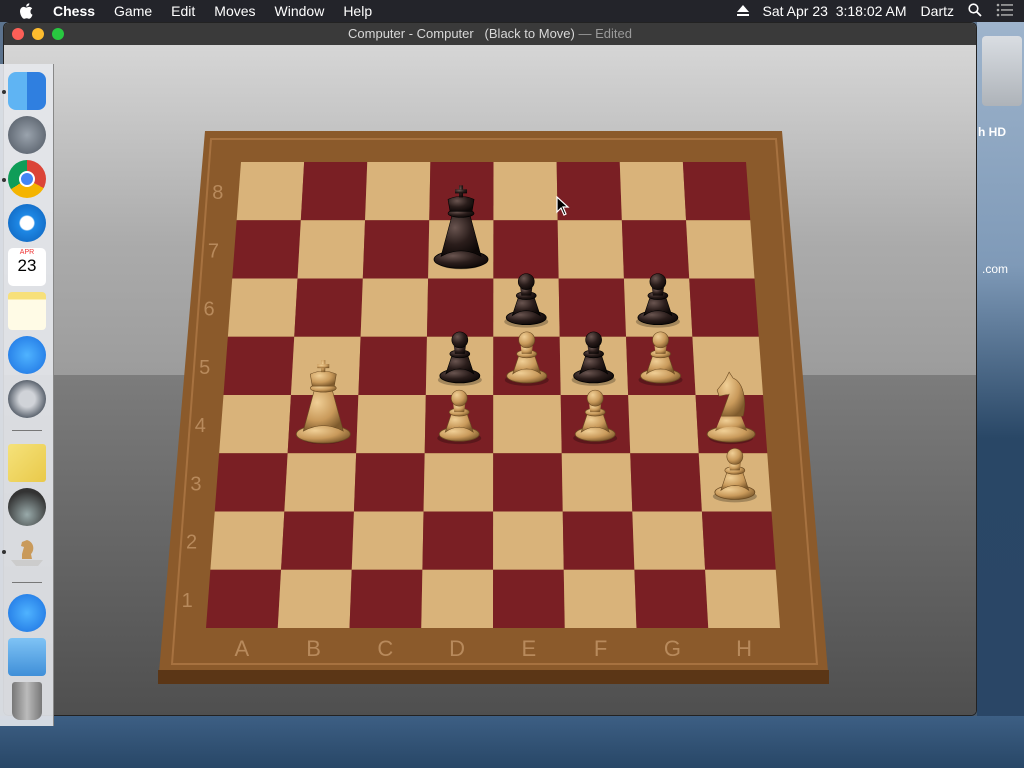 The width and height of the screenshot is (1024, 768). What do you see at coordinates (598, 540) in the screenshot?
I see `board-square-f2` at bounding box center [598, 540].